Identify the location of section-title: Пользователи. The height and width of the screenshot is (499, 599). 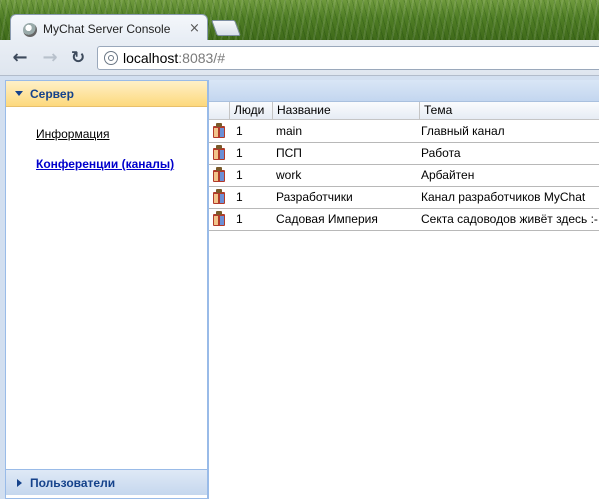
(73, 483).